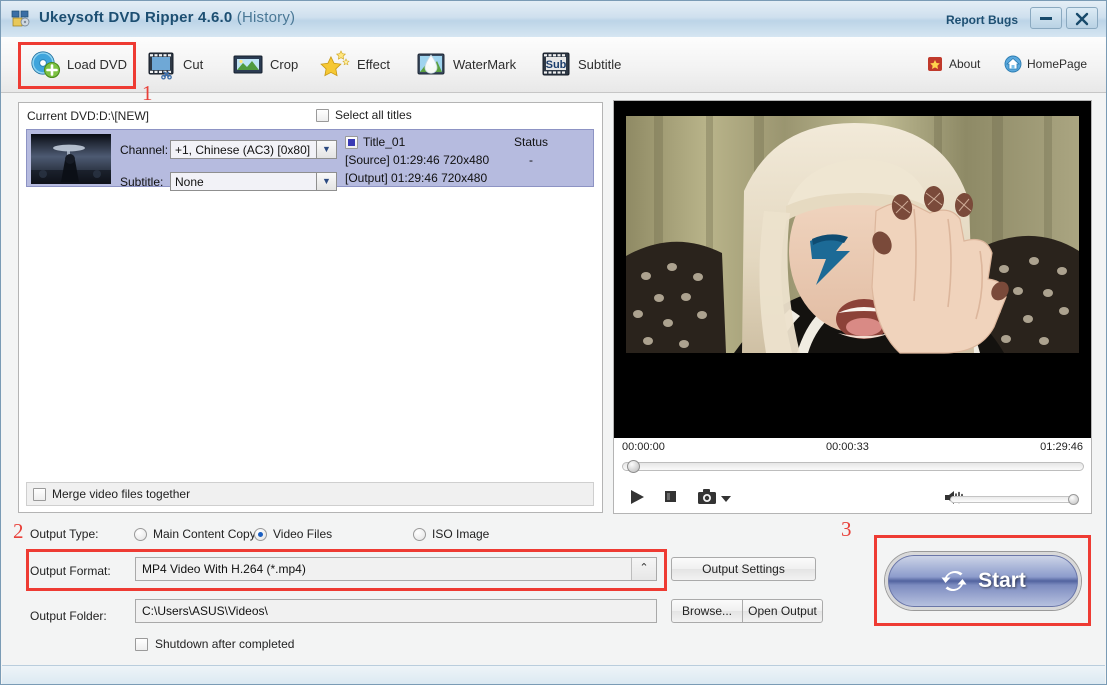  Describe the element at coordinates (266, 17) in the screenshot. I see `window-title-suffix: (History)` at that location.